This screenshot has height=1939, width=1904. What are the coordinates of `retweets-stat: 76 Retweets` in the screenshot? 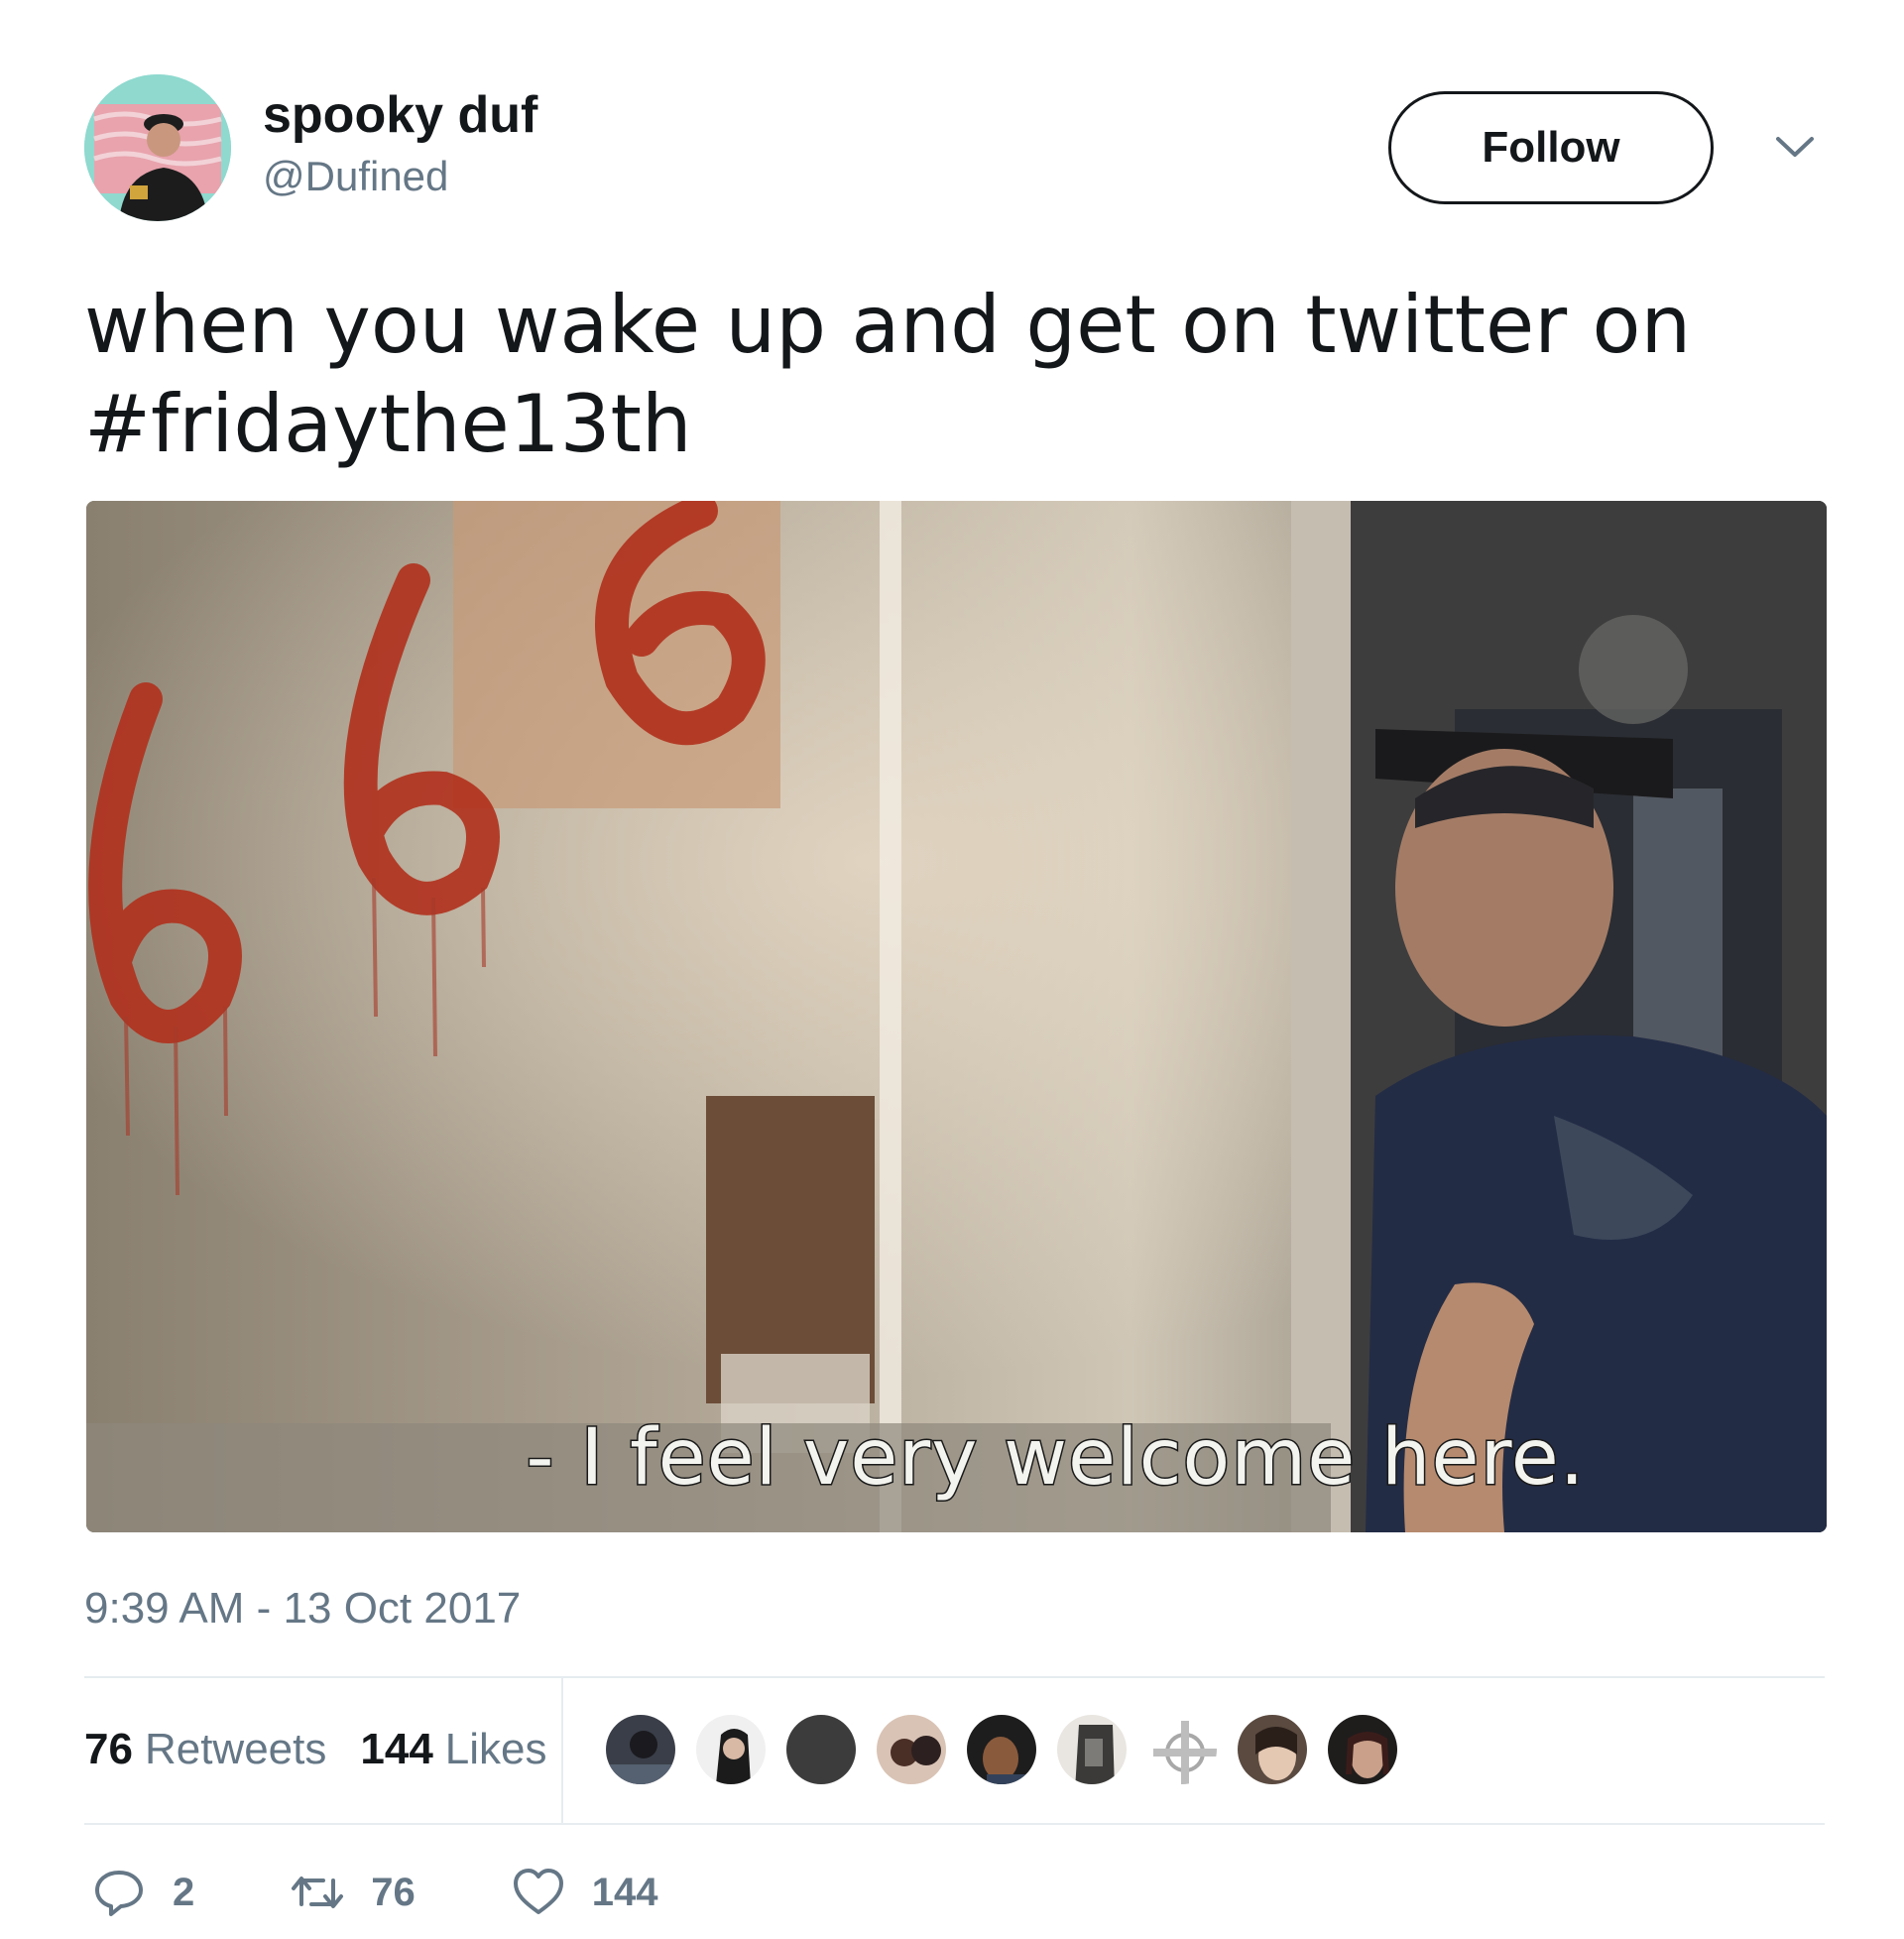 It's located at (205, 1749).